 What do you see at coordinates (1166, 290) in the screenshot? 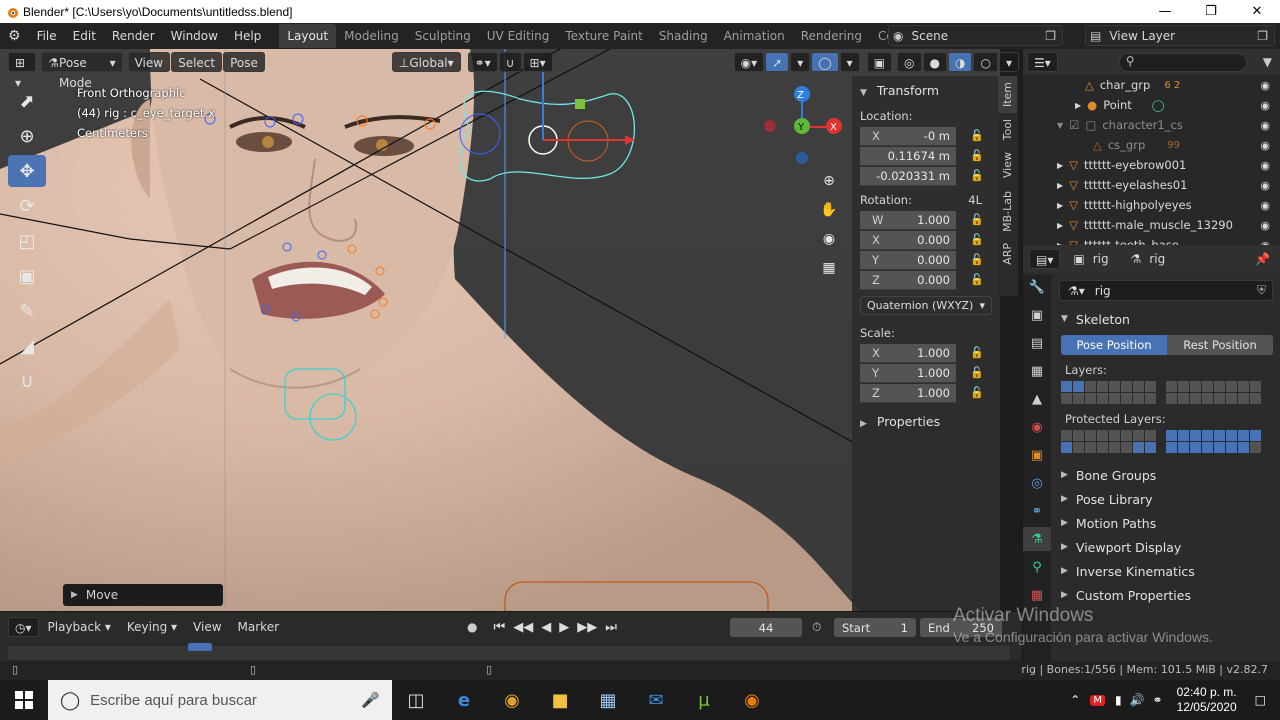
I see `armature-name-field: ⚗▾ rig ⛨` at bounding box center [1166, 290].